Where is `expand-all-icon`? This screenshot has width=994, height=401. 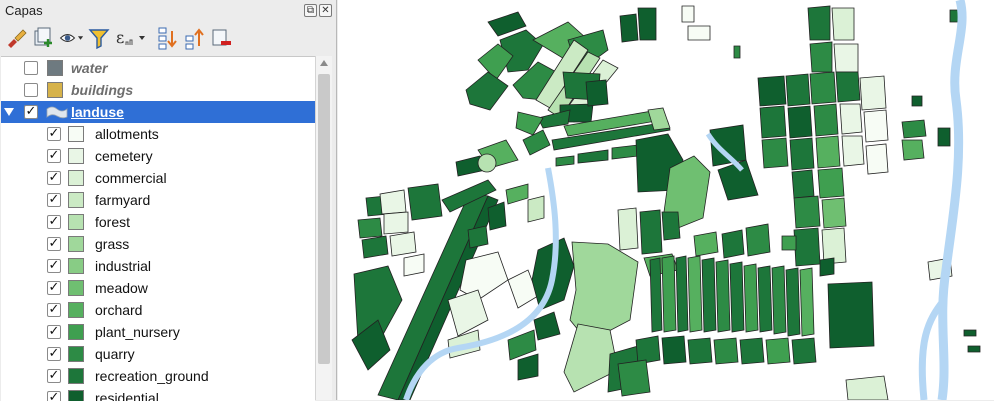 expand-all-icon is located at coordinates (167, 38).